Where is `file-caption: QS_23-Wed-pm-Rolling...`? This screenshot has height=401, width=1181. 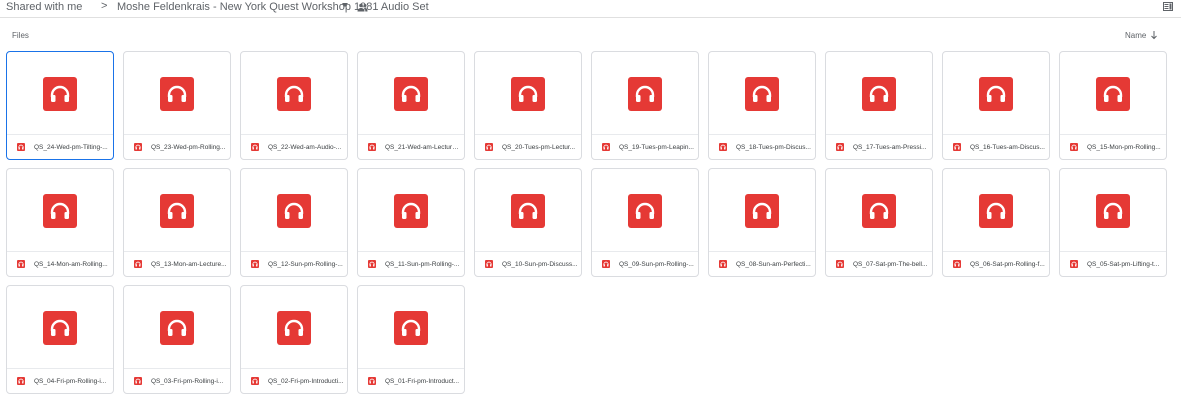 file-caption: QS_23-Wed-pm-Rolling... is located at coordinates (177, 146).